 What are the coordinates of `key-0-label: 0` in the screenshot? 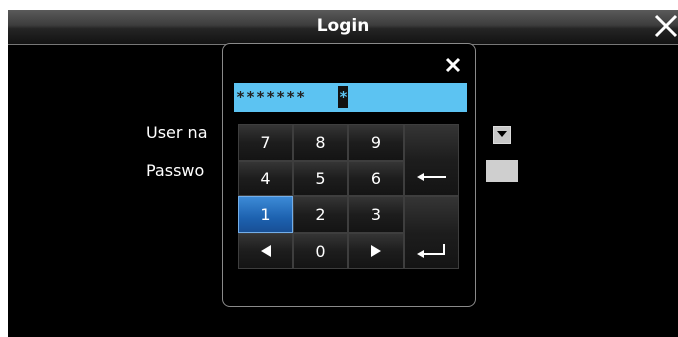 It's located at (320, 251).